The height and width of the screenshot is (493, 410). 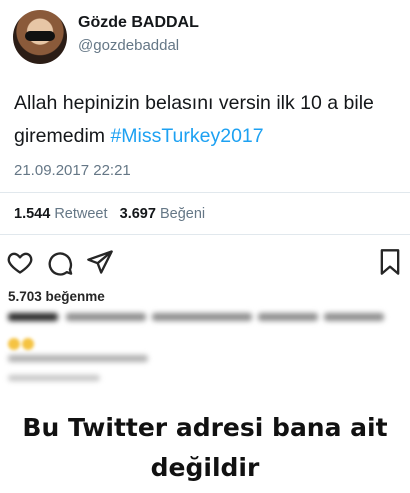 I want to click on user-handle: @gozdebaddal, so click(x=128, y=45).